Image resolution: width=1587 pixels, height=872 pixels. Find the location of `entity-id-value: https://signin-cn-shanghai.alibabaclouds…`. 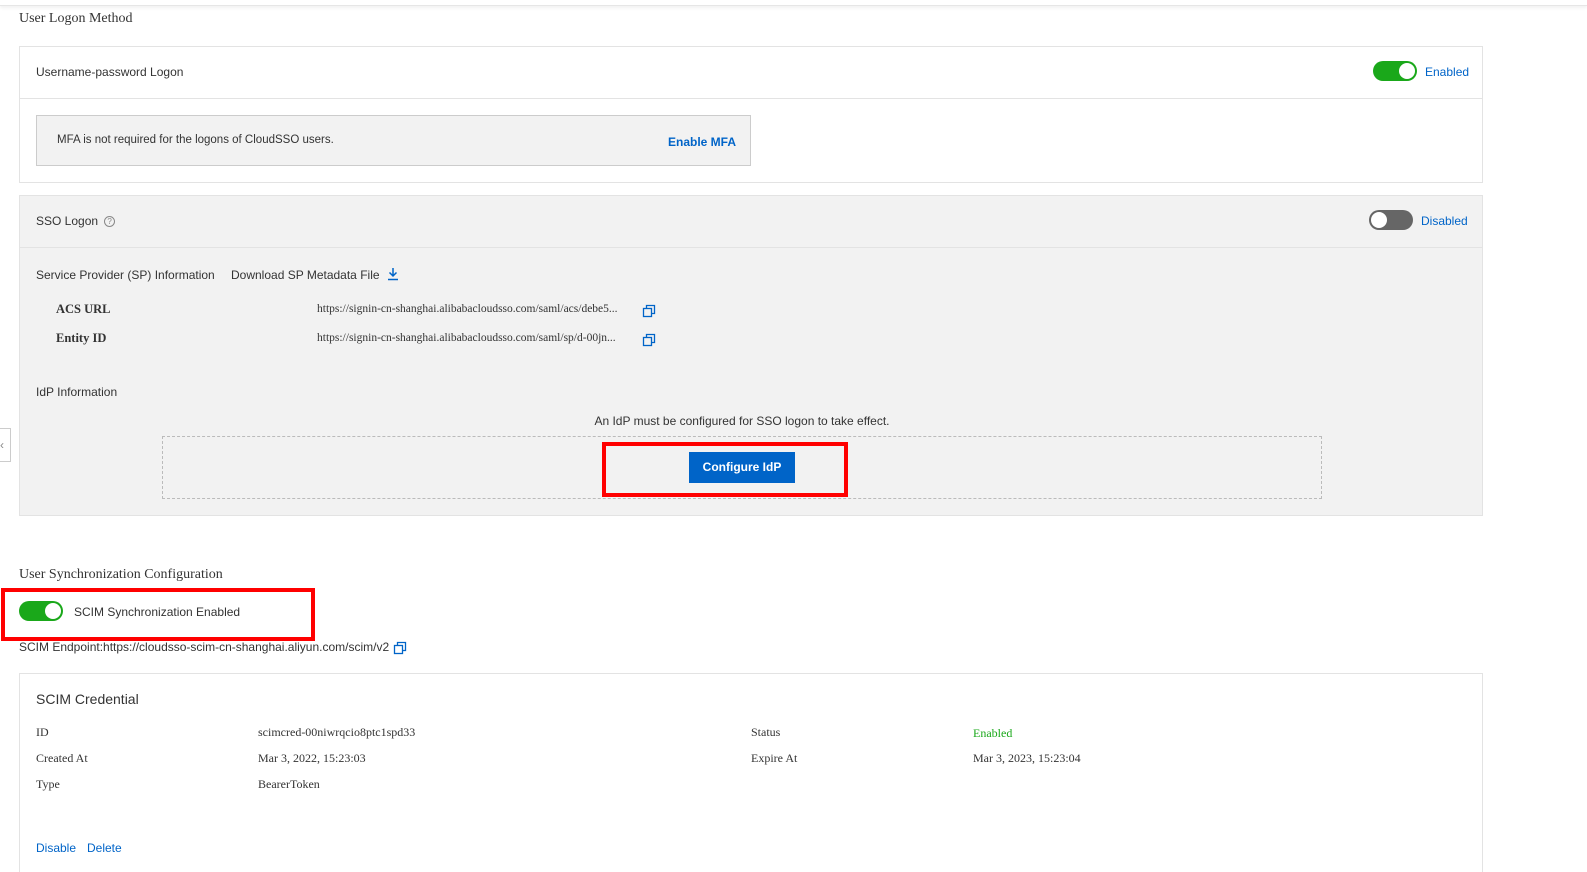

entity-id-value: https://signin-cn-shanghai.alibabaclouds… is located at coordinates (466, 338).